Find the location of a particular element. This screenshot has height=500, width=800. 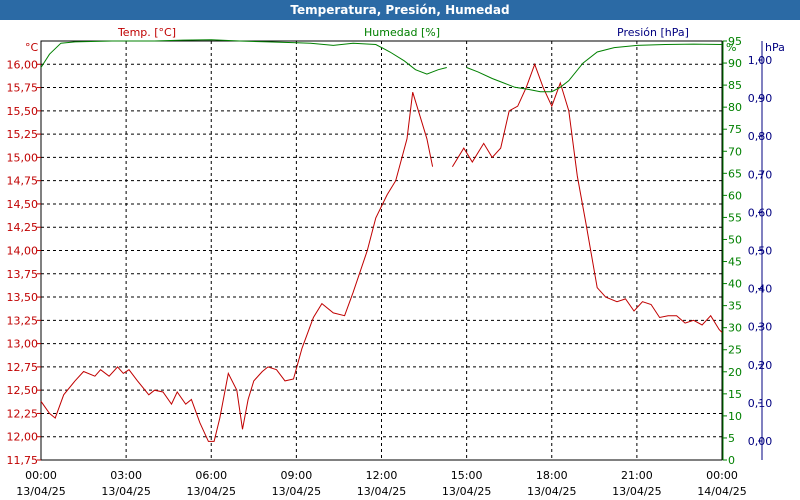

unit-pressure: hPa is located at coordinates (775, 47).